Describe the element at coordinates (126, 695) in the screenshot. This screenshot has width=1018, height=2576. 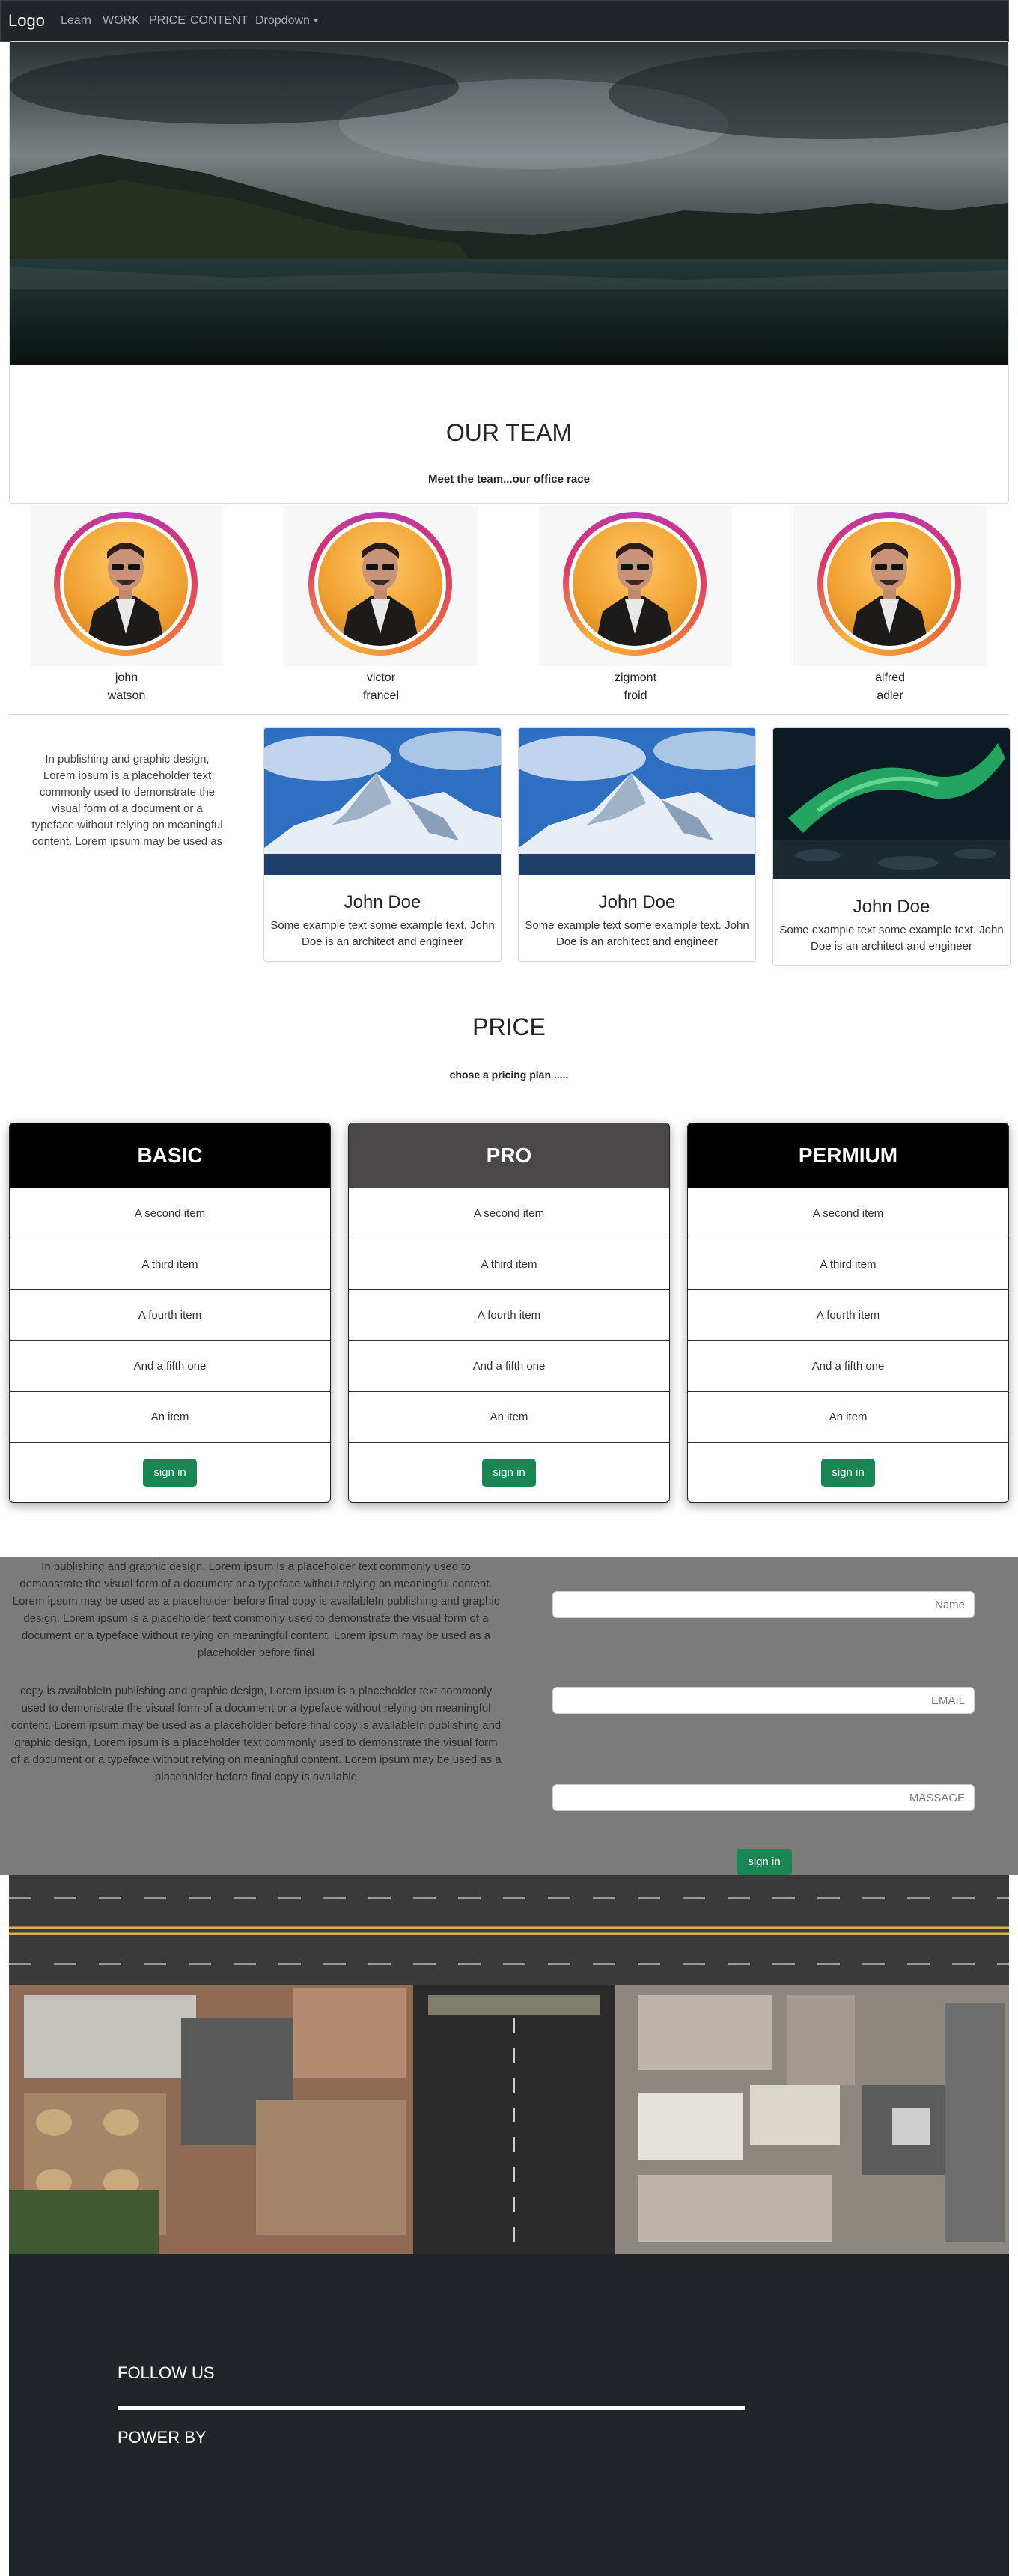
I see `last-name: watson` at that location.